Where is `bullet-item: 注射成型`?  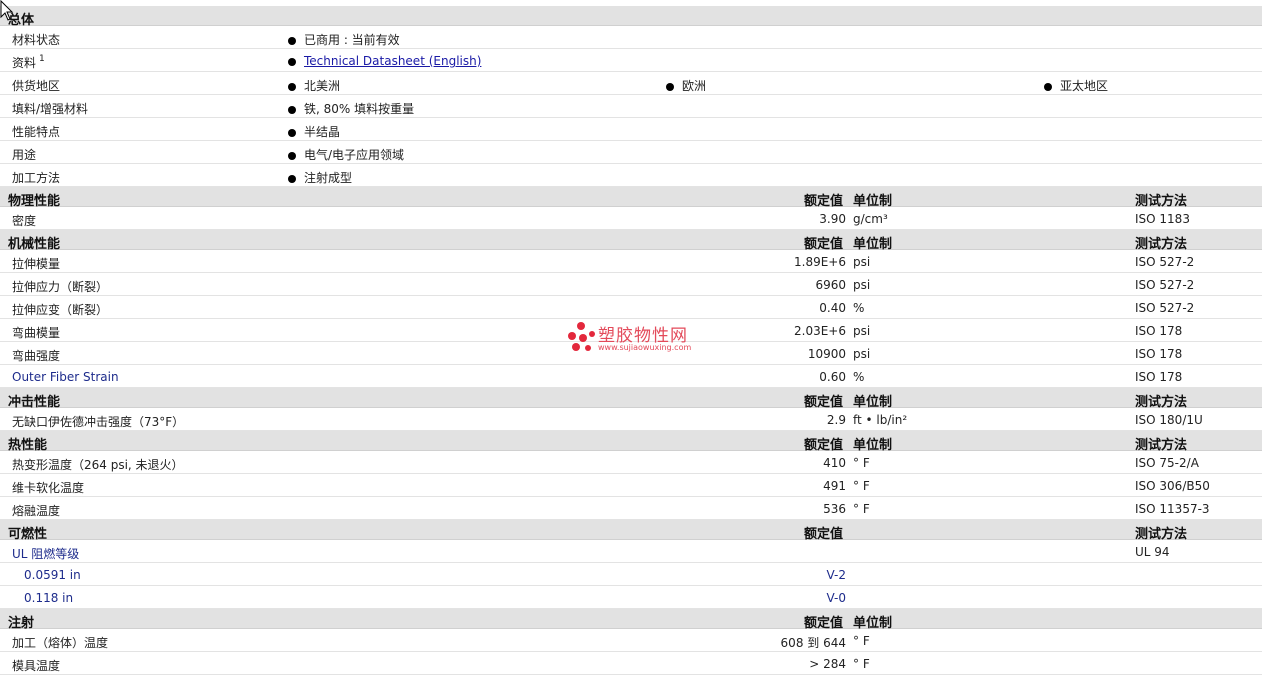 bullet-item: 注射成型 is located at coordinates (320, 177).